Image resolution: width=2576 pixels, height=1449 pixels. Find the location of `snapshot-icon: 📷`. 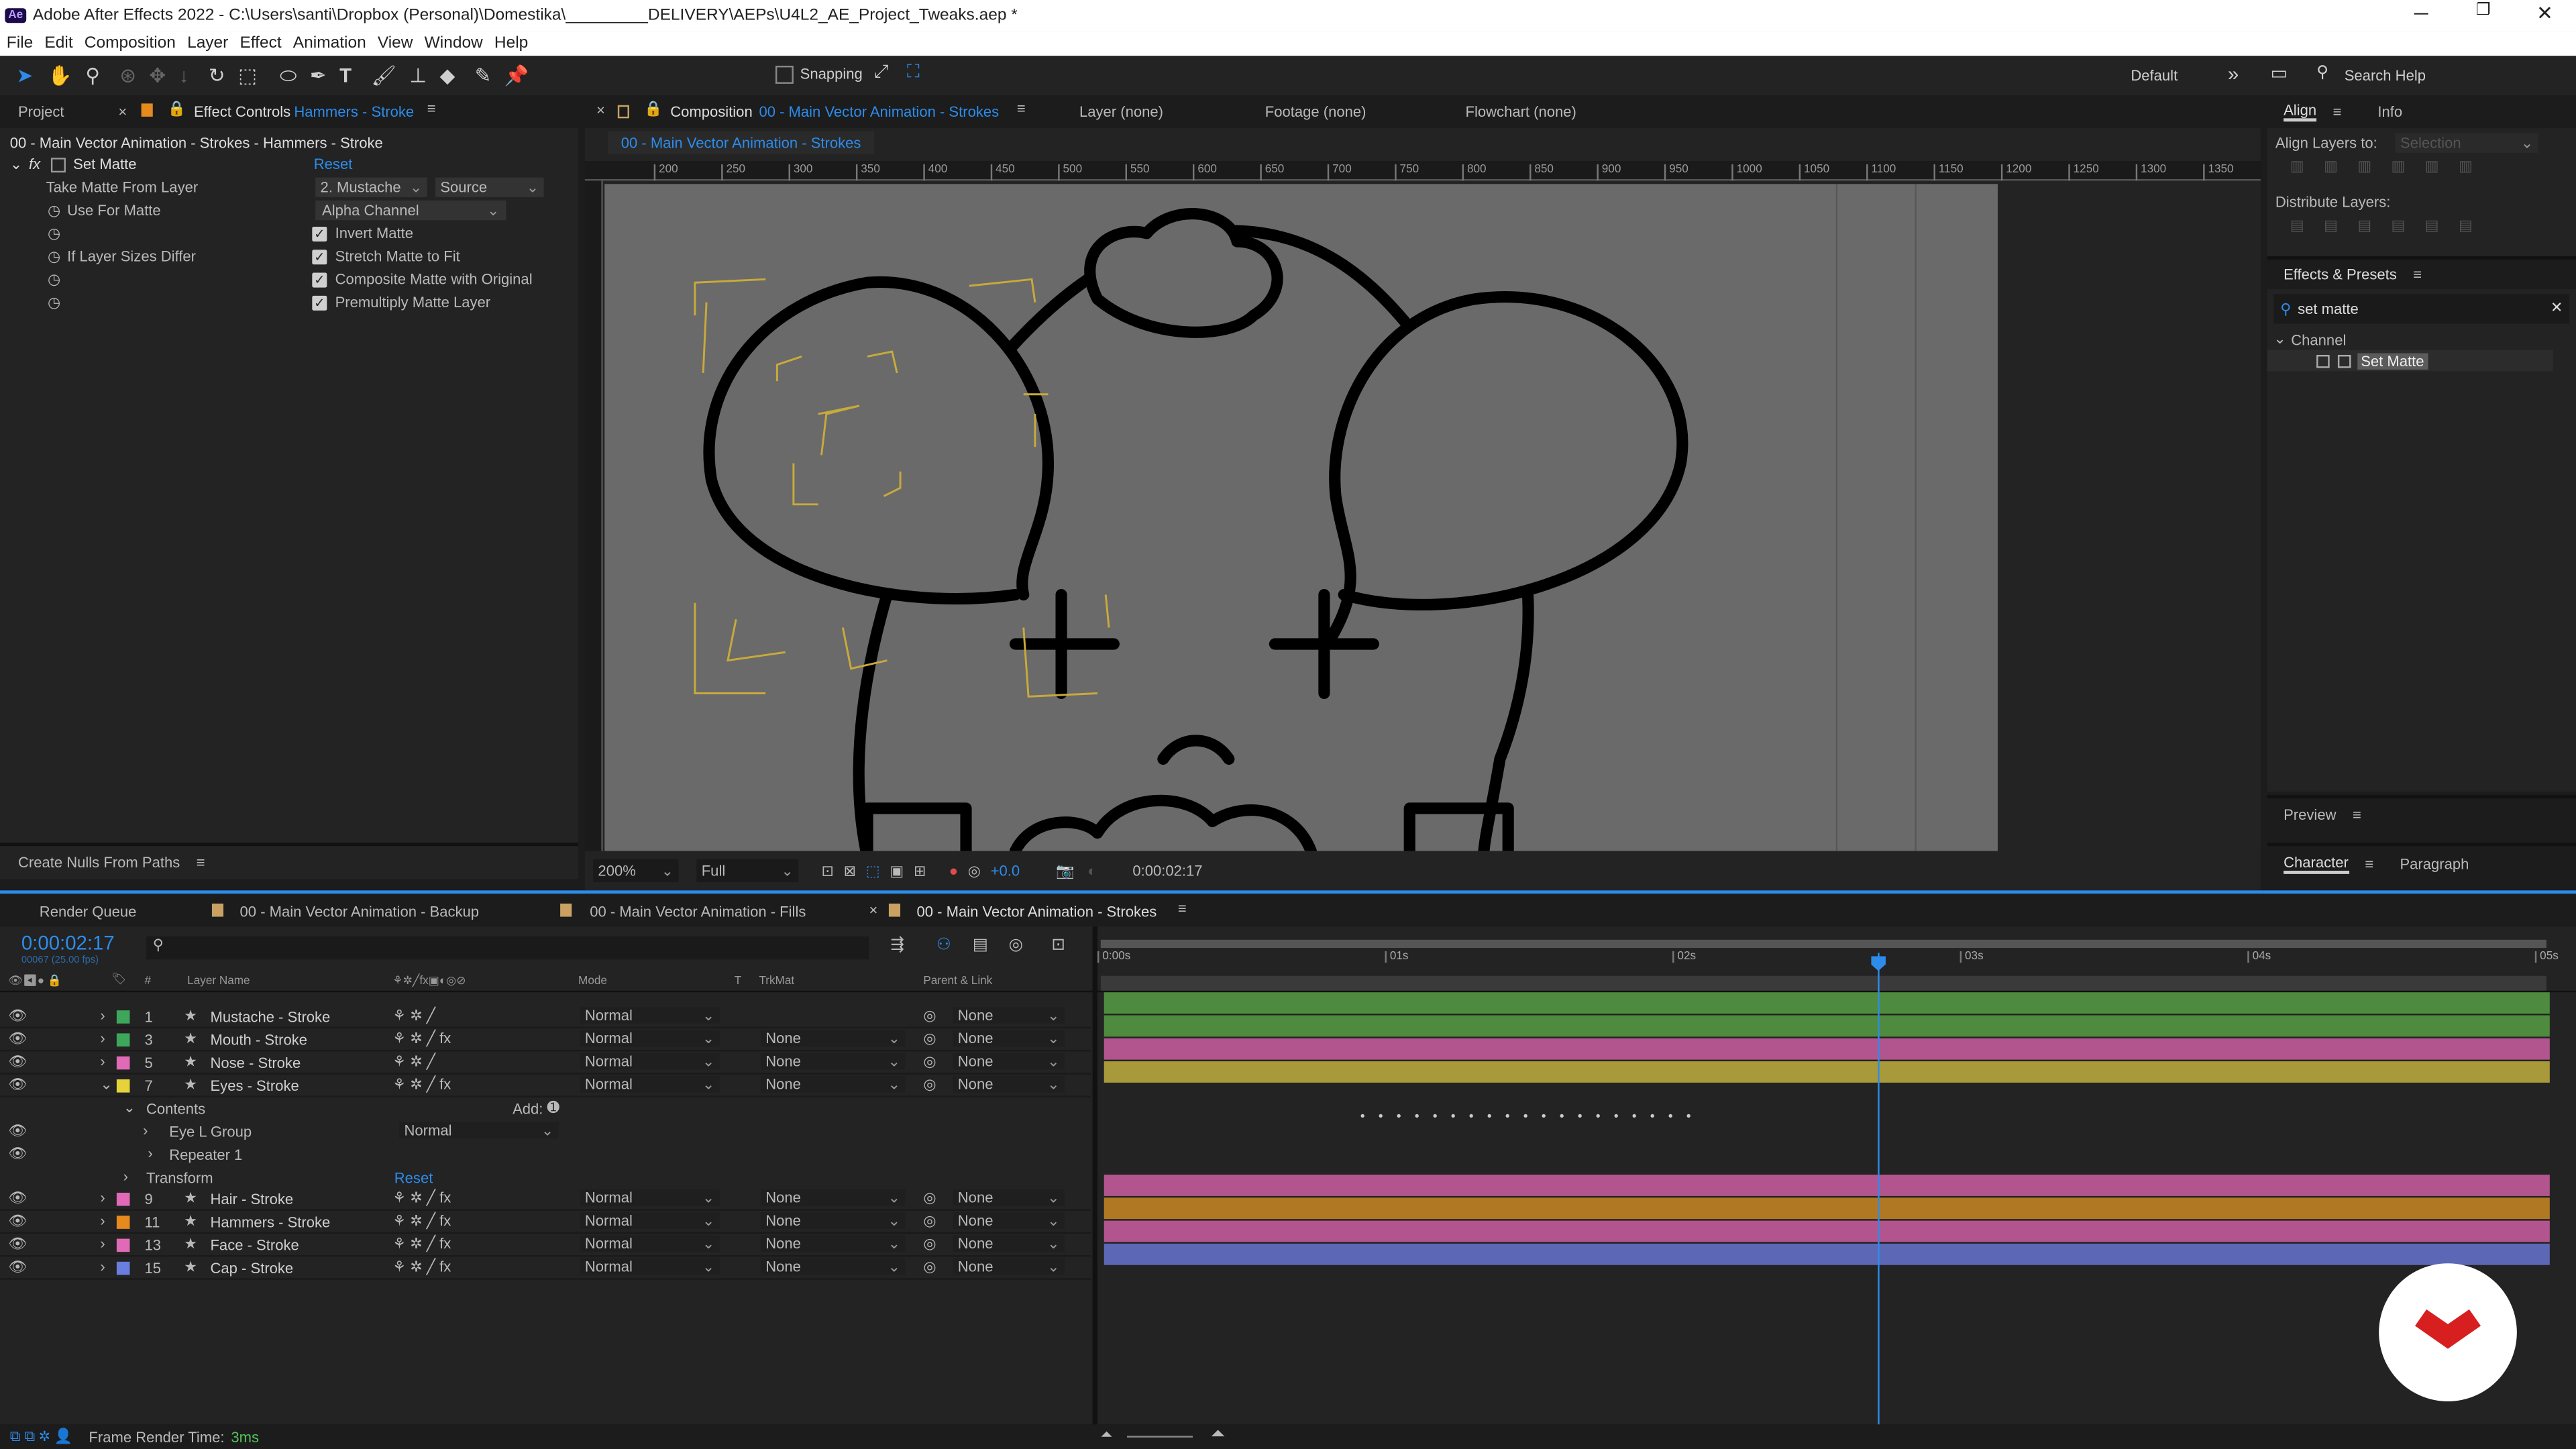

snapshot-icon: 📷 is located at coordinates (1065, 871).